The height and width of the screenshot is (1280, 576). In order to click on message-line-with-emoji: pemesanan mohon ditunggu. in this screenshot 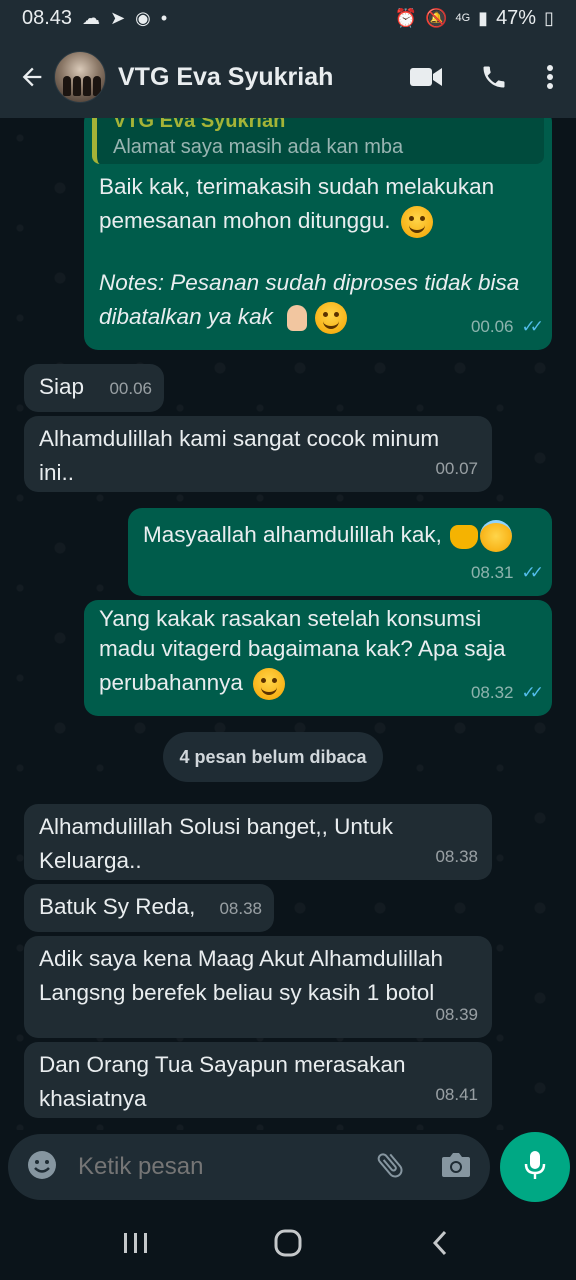, I will do `click(309, 221)`.